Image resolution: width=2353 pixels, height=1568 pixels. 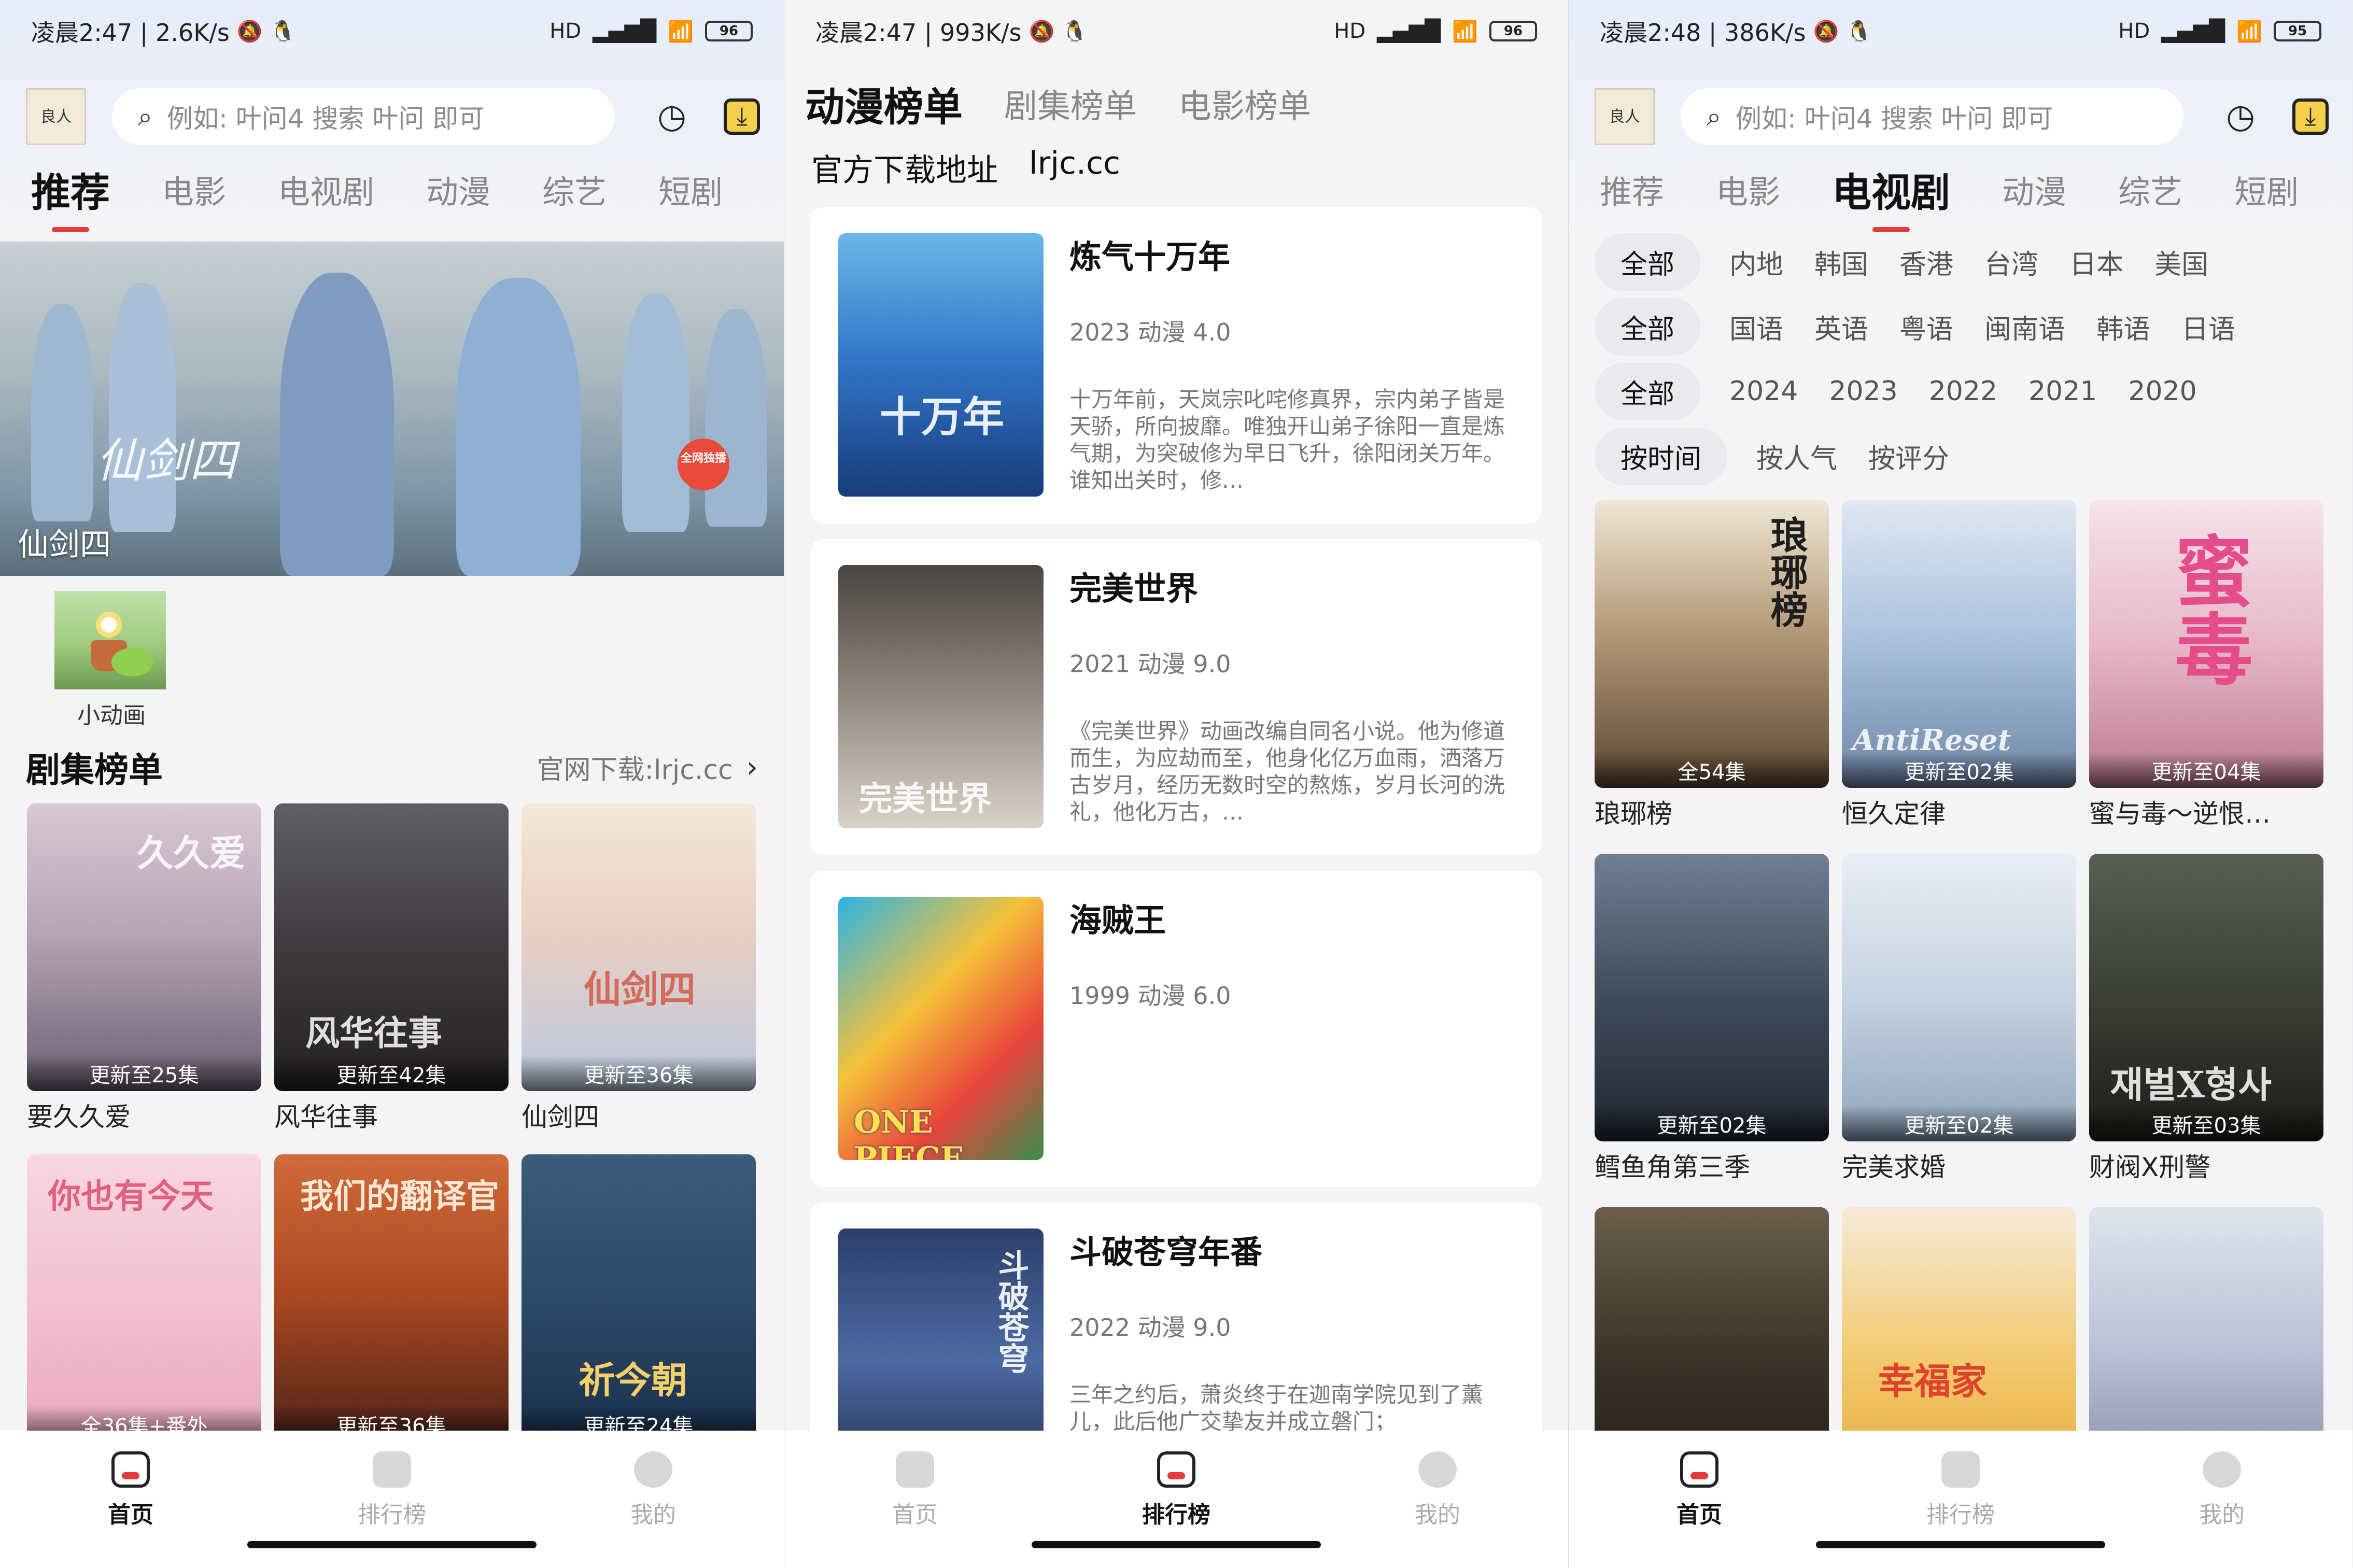 What do you see at coordinates (2208, 326) in the screenshot?
I see `filter-chip: 日语` at bounding box center [2208, 326].